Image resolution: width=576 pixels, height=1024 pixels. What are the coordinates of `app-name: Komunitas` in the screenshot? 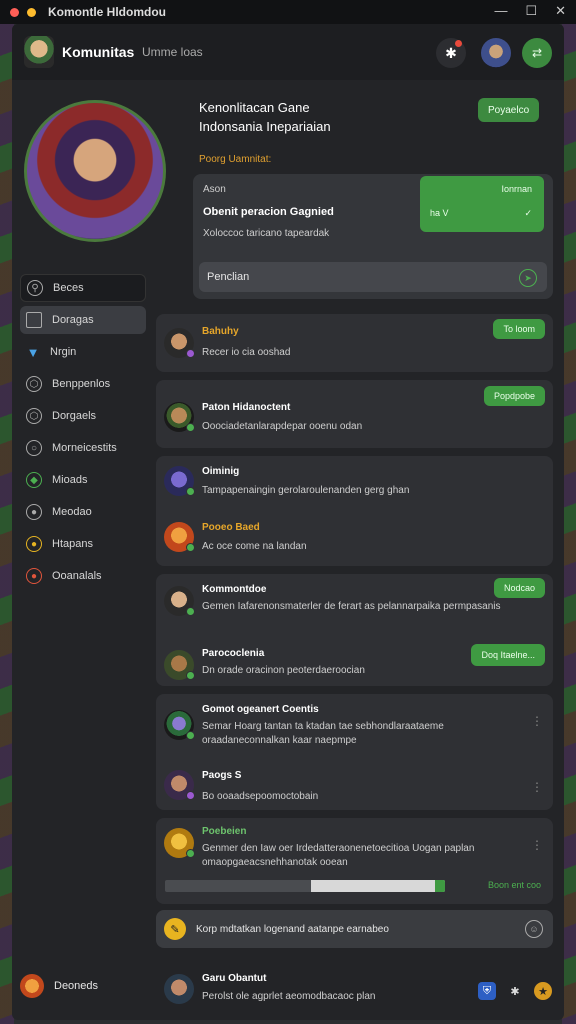 It's located at (98, 52).